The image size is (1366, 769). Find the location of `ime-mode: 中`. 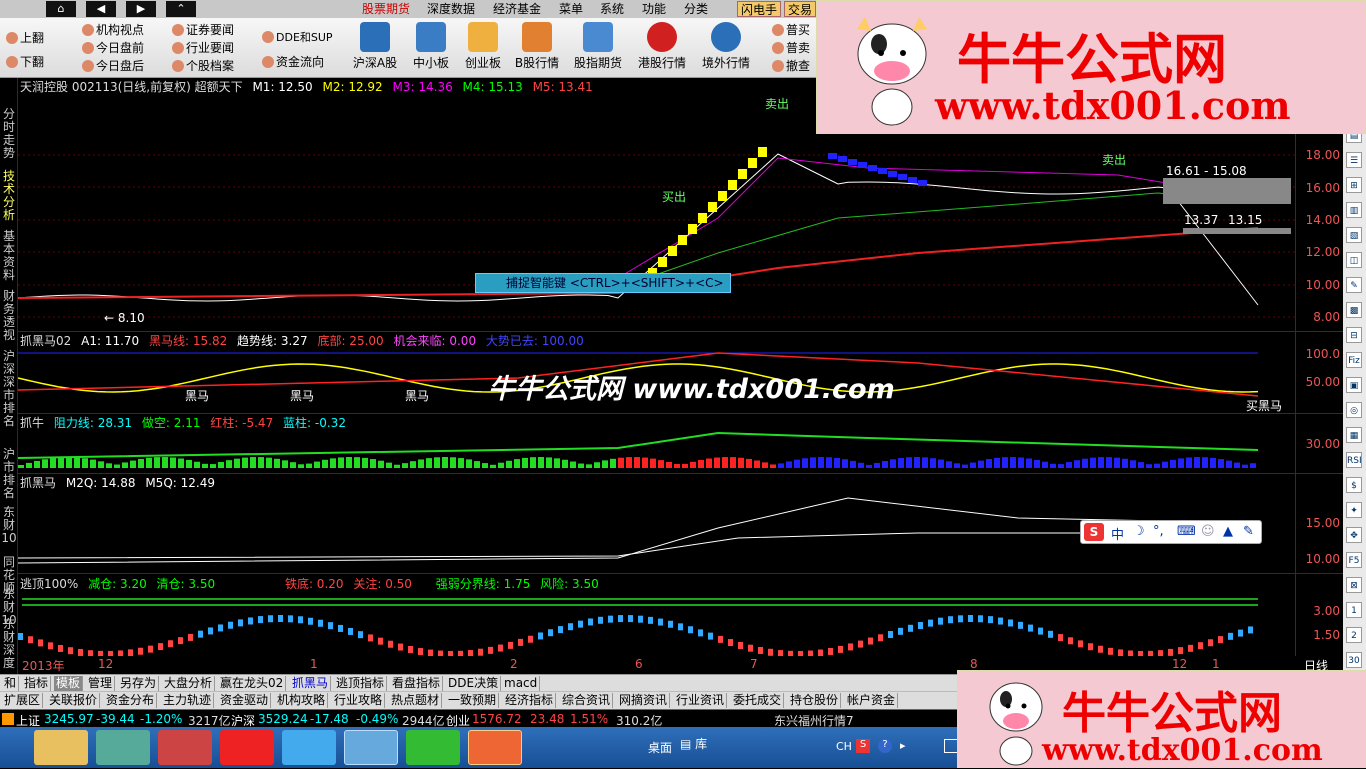

ime-mode: 中 is located at coordinates (1117, 533).